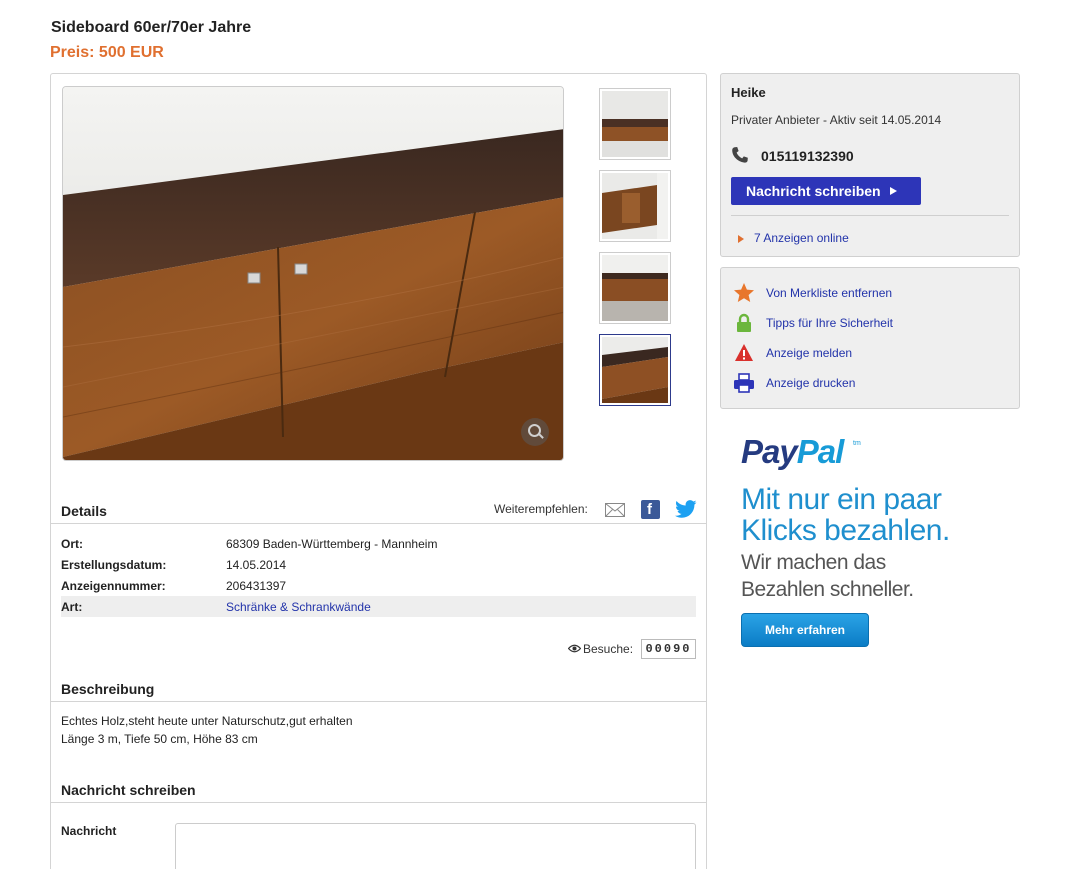  What do you see at coordinates (829, 323) in the screenshot?
I see `safety-tips-label: Tipps für Ihre Sicherheit` at bounding box center [829, 323].